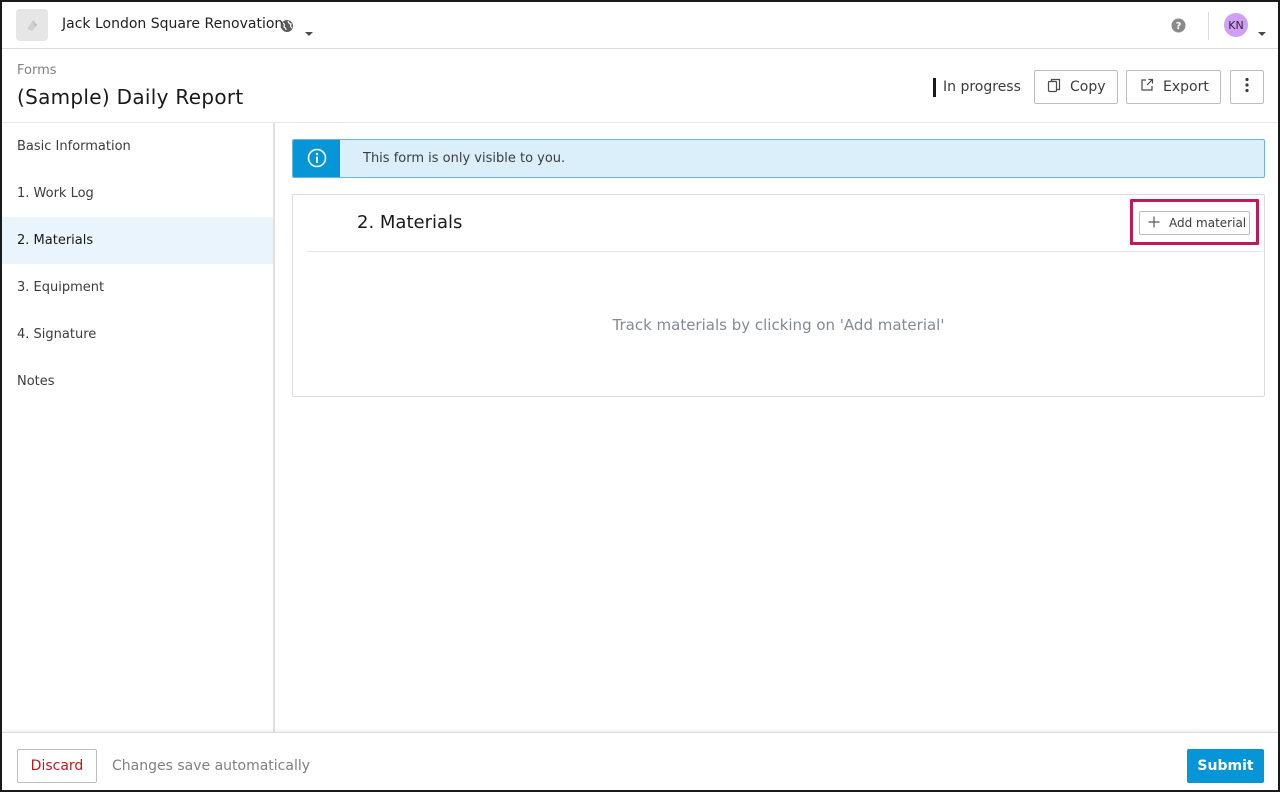 The width and height of the screenshot is (1280, 792). Describe the element at coordinates (934, 87) in the screenshot. I see `status-indicator` at that location.